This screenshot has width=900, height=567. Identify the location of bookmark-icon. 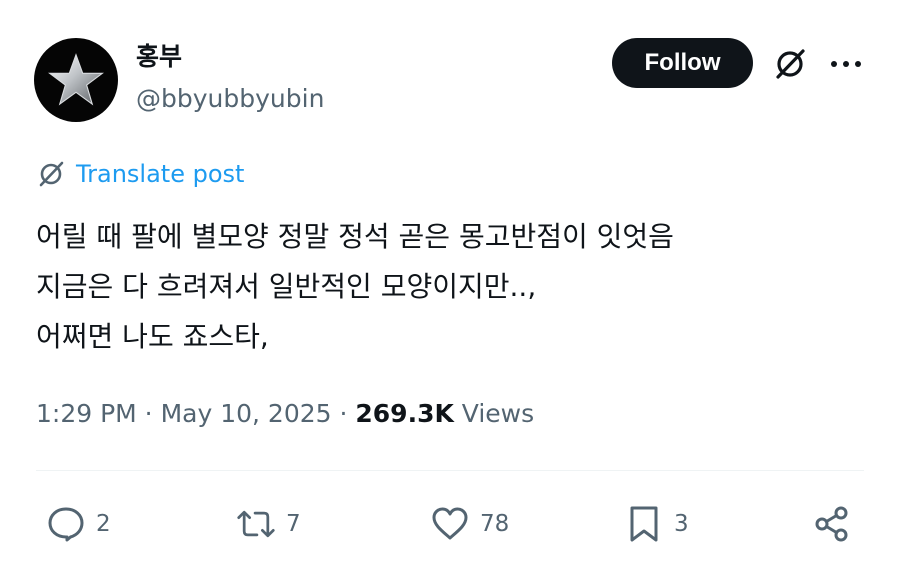
(644, 524).